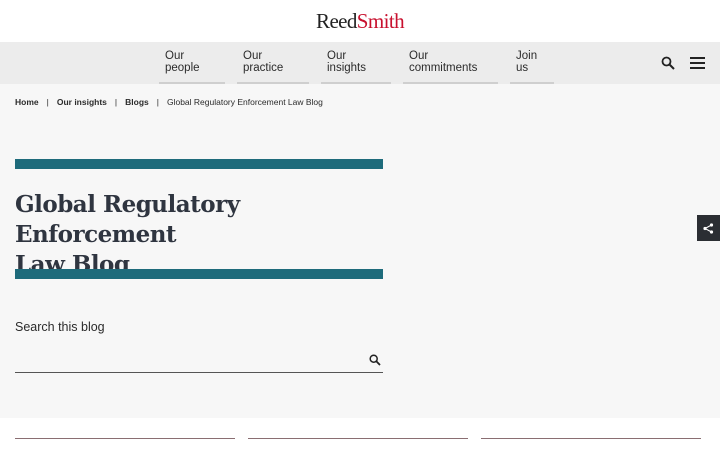  What do you see at coordinates (127, 219) in the screenshot?
I see `page-title-line1: Global Regulatory Enforcement` at bounding box center [127, 219].